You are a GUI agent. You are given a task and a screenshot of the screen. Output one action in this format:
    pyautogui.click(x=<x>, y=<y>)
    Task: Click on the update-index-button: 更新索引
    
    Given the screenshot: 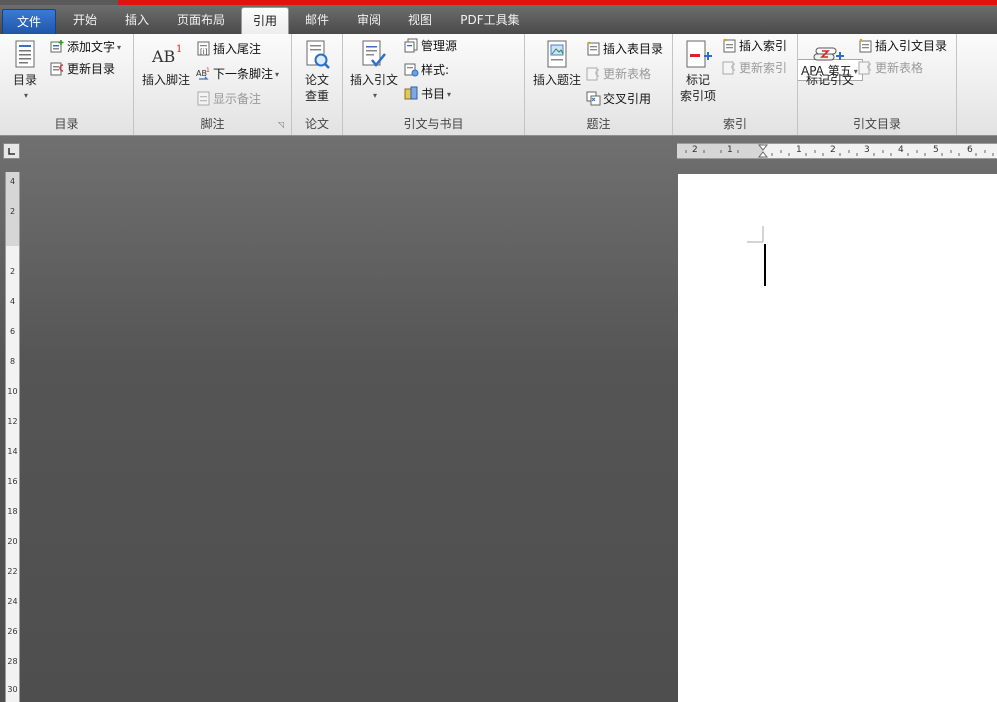 What is the action you would take?
    pyautogui.click(x=754, y=68)
    